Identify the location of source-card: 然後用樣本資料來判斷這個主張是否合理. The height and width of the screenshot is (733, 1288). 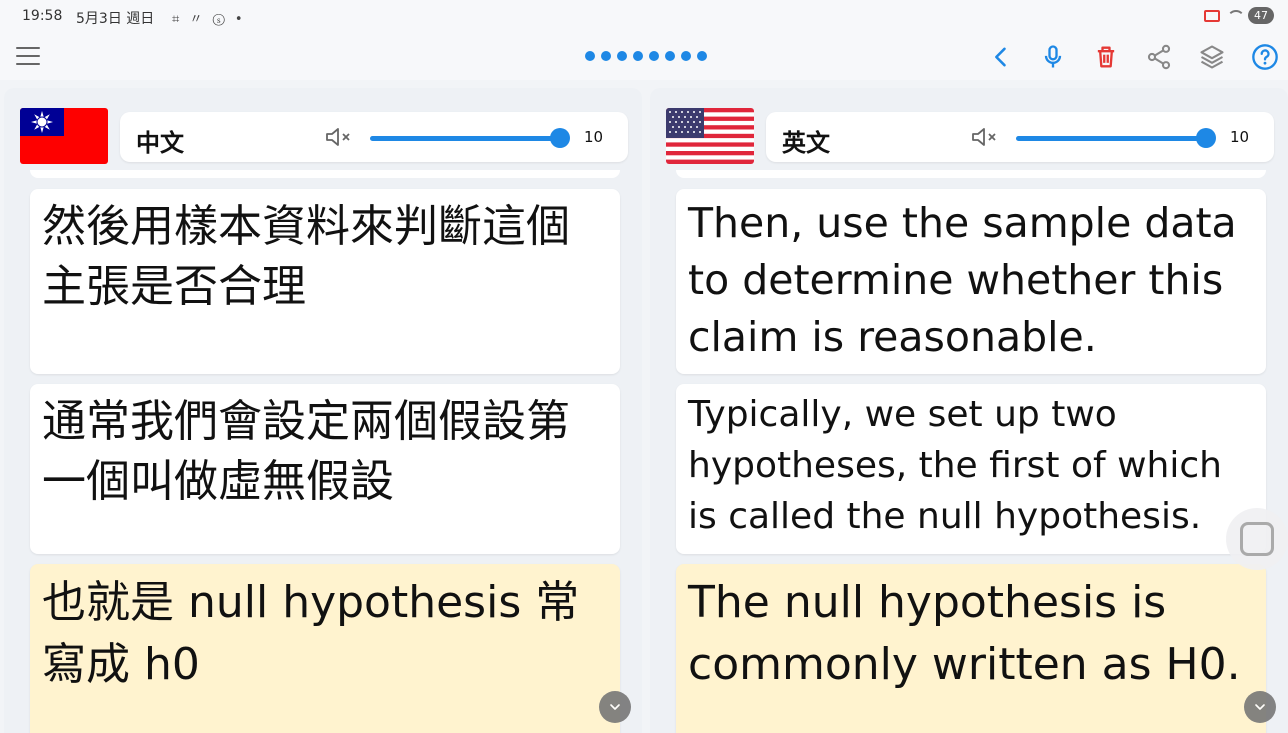
(325, 281).